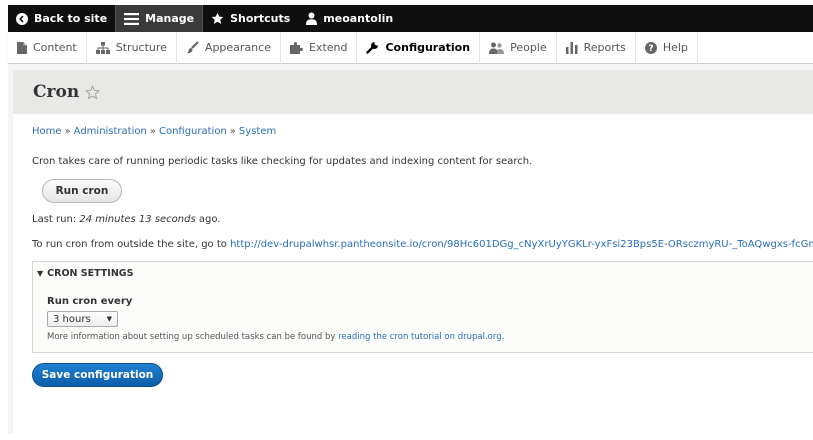 Image resolution: width=813 pixels, height=440 pixels. I want to click on back-to-site-link: Back to site, so click(61, 18).